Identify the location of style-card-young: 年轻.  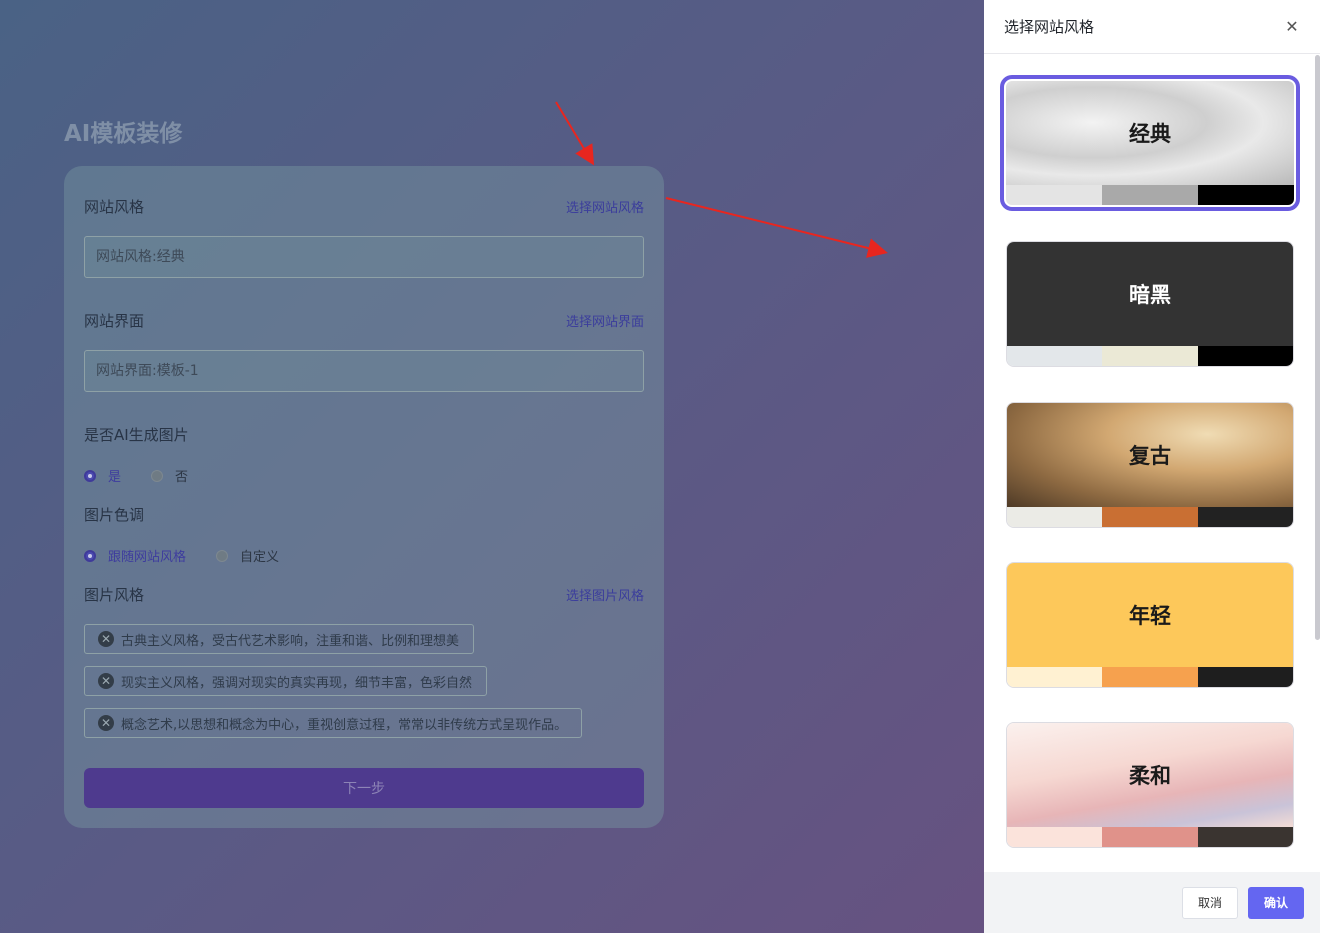
(1150, 625).